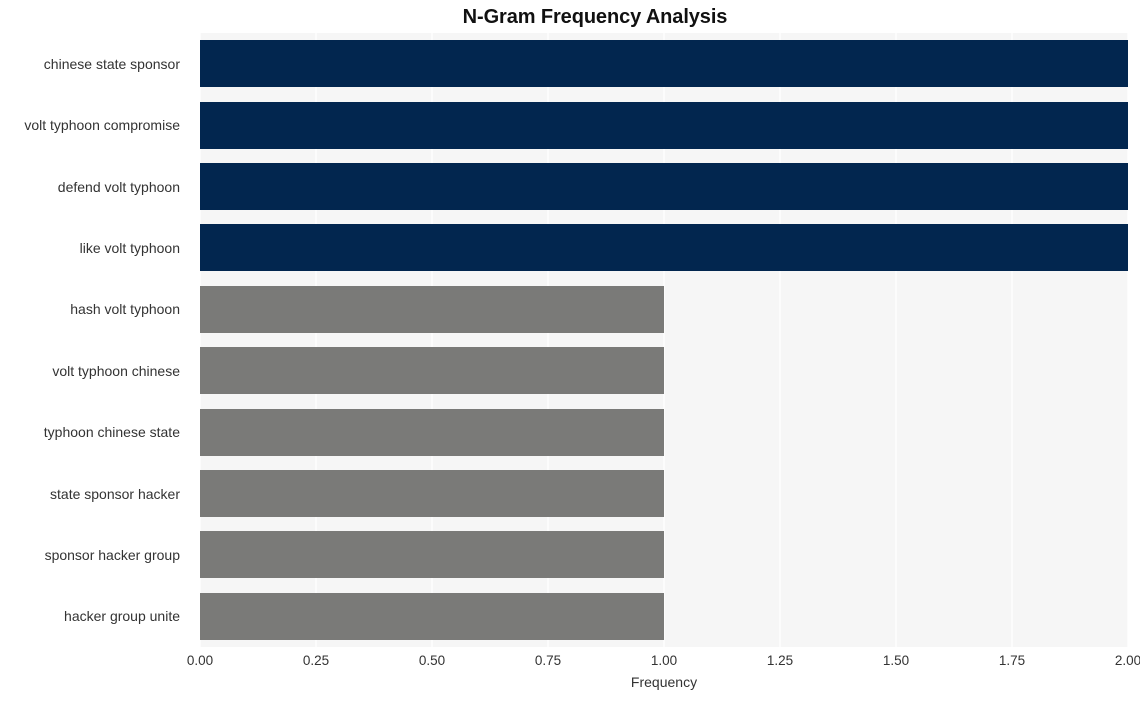  Describe the element at coordinates (316, 660) in the screenshot. I see `x-axis-tick-label: 0.25` at that location.